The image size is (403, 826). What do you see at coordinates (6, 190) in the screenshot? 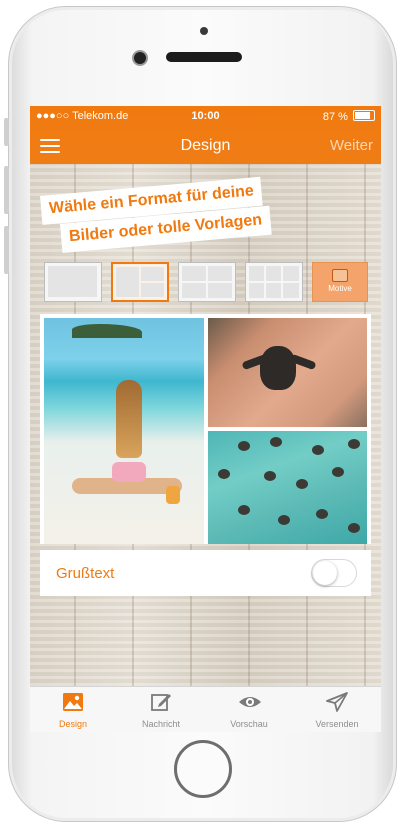
I see `volume-up-button` at bounding box center [6, 190].